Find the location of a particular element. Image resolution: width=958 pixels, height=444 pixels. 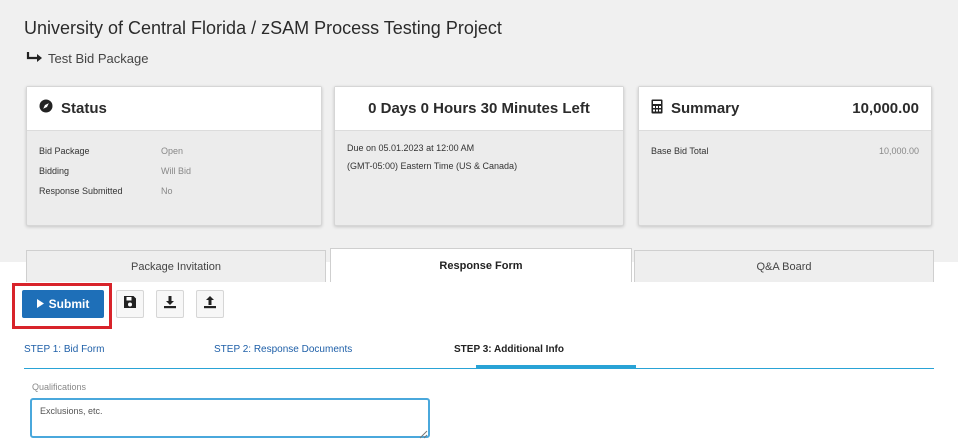

step-response-documents: STEP 2: Response Documents is located at coordinates (283, 349).